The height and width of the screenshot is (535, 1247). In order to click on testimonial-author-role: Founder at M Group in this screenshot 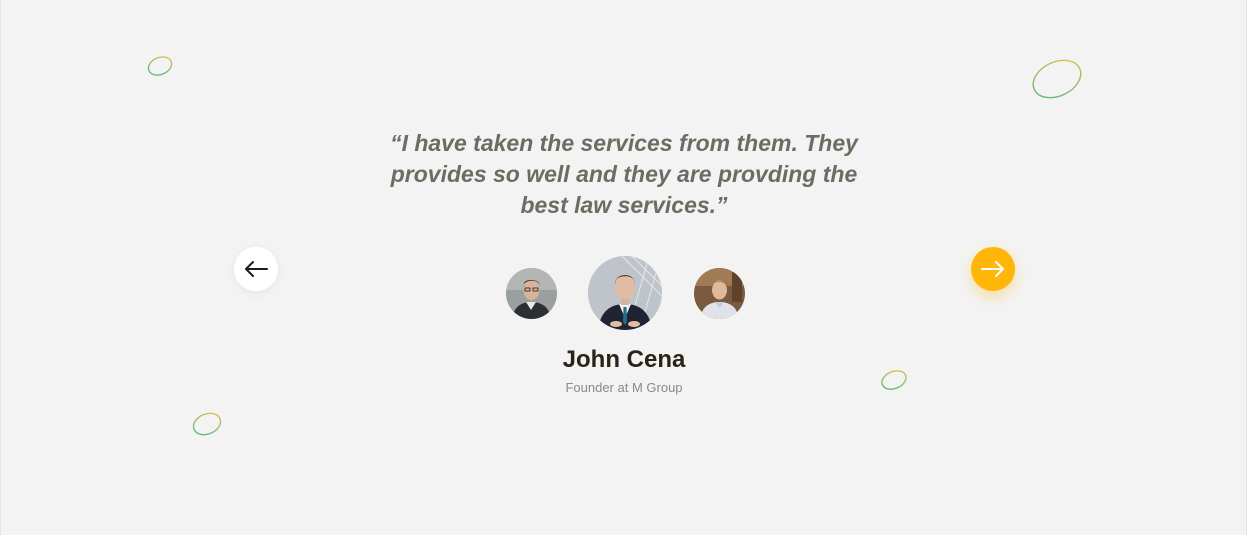, I will do `click(624, 387)`.